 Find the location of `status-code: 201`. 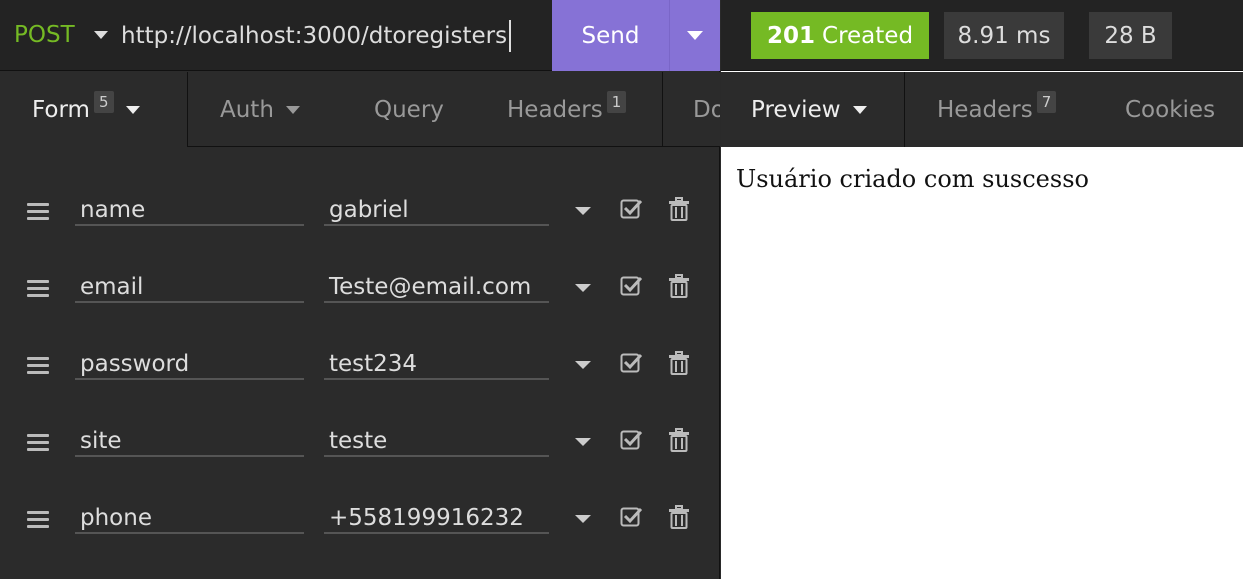

status-code: 201 is located at coordinates (791, 35).